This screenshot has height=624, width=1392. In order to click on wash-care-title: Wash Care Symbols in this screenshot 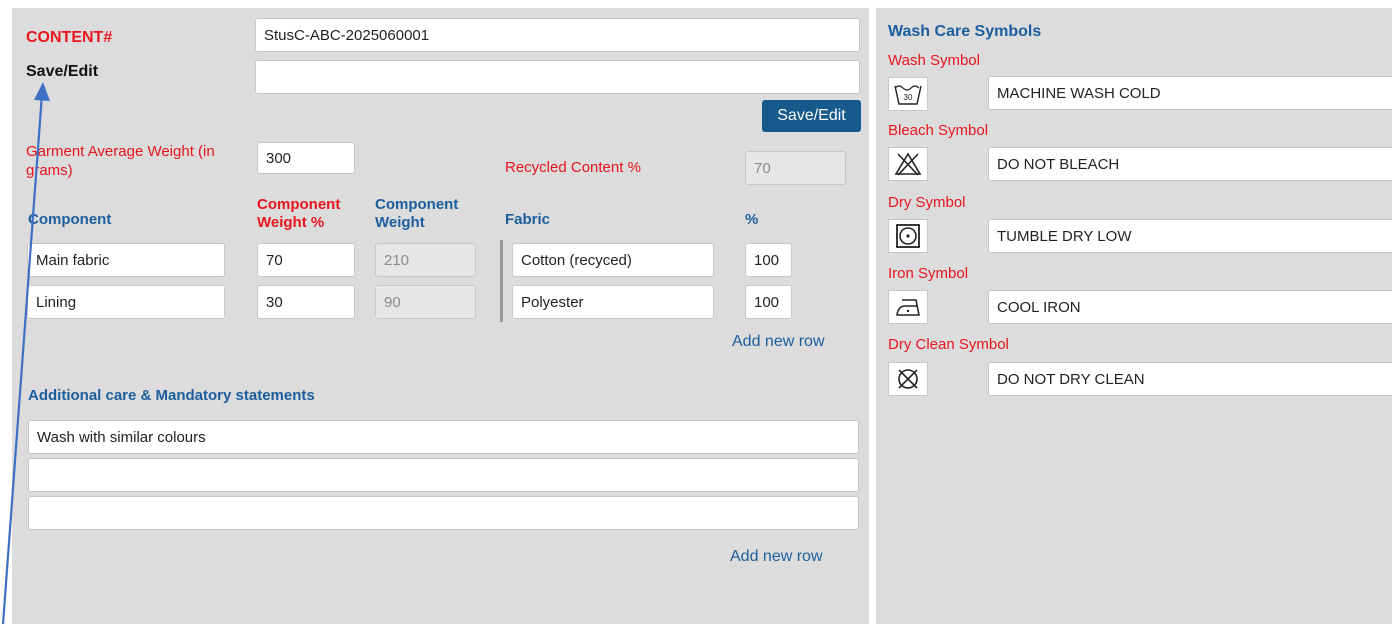, I will do `click(965, 31)`.